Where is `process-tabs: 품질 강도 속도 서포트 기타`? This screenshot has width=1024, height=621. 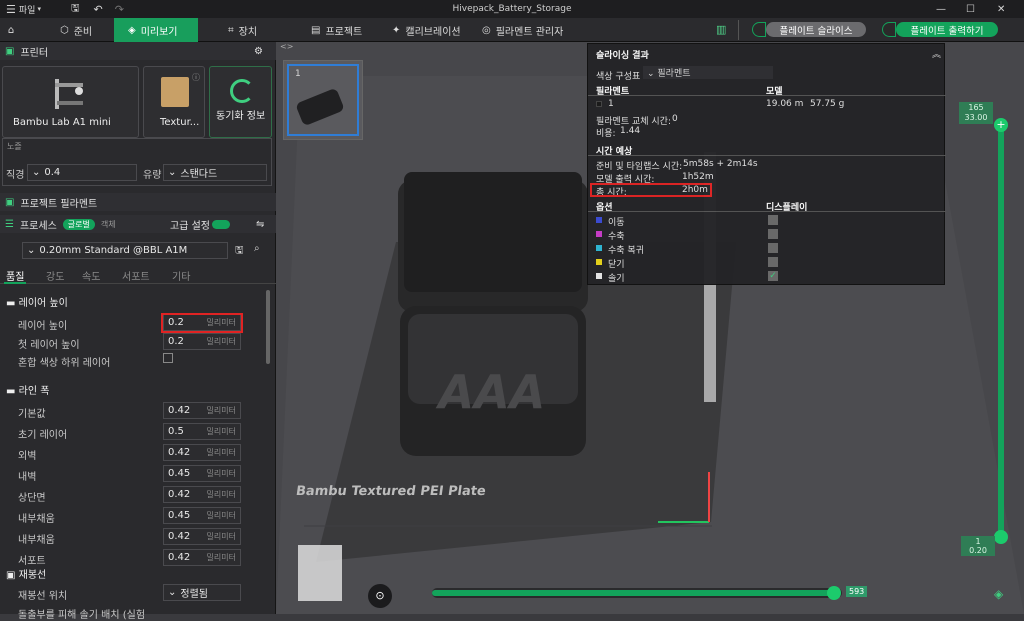
process-tabs: 품질 강도 속도 서포트 기타 is located at coordinates (138, 275).